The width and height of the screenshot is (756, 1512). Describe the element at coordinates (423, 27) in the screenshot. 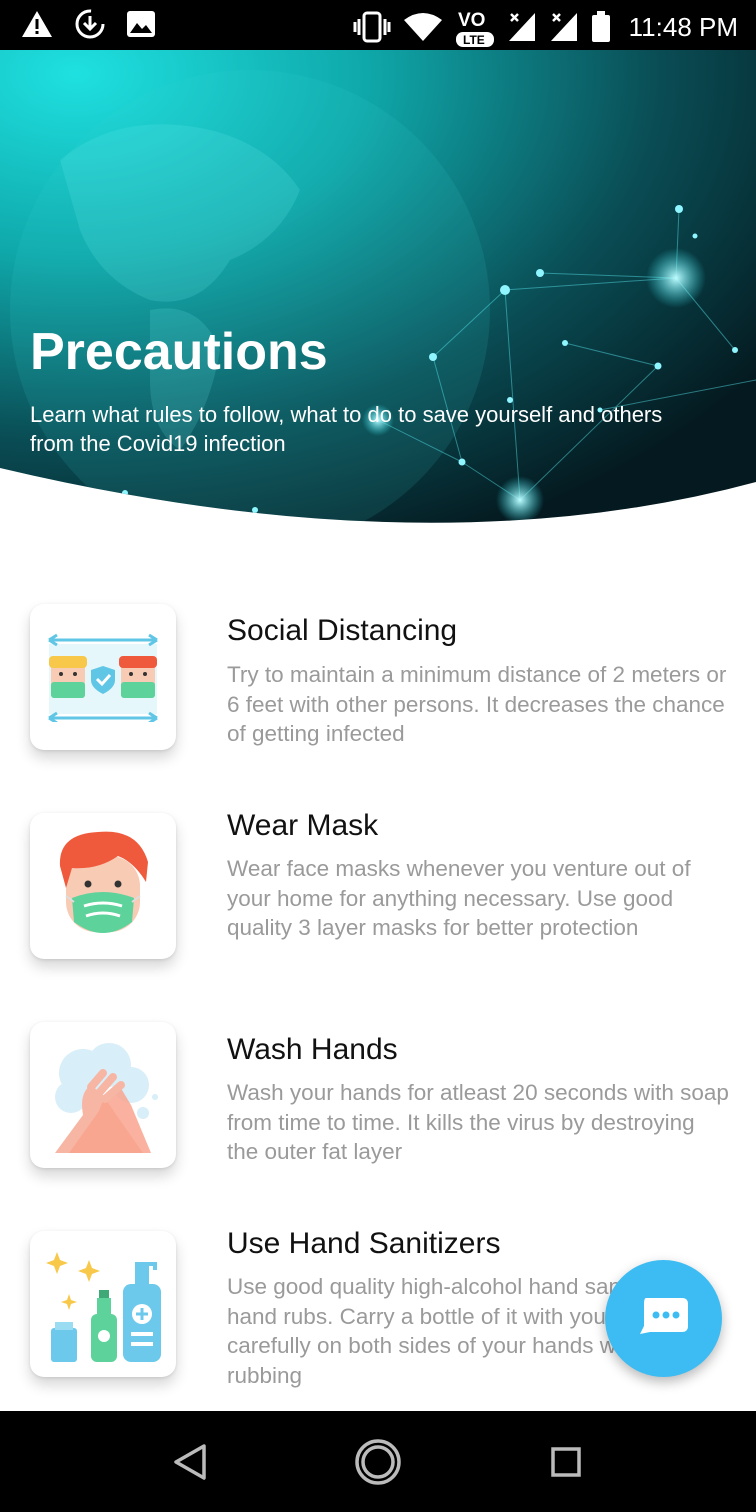

I see `wifi-icon` at that location.